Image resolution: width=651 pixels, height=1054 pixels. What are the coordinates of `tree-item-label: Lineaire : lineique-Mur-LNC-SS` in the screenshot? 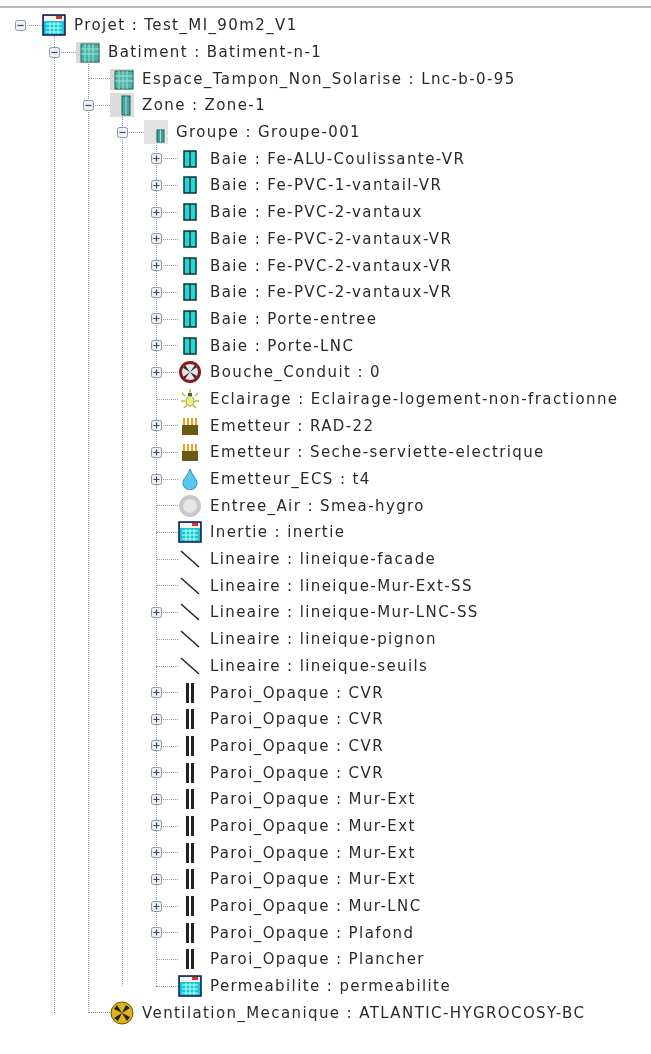 It's located at (344, 612).